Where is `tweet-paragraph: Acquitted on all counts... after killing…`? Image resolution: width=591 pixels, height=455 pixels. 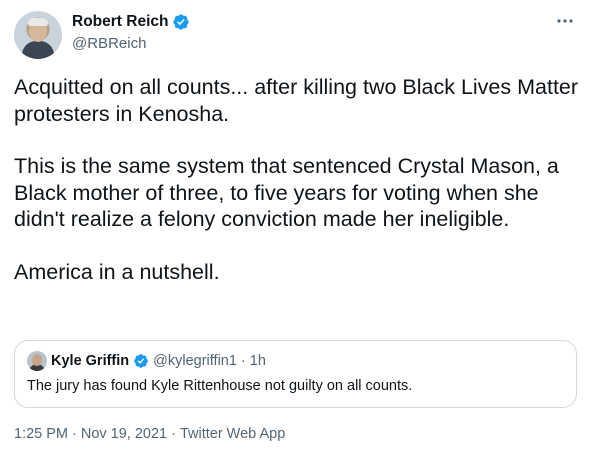
tweet-paragraph: Acquitted on all counts... after killing… is located at coordinates (299, 100).